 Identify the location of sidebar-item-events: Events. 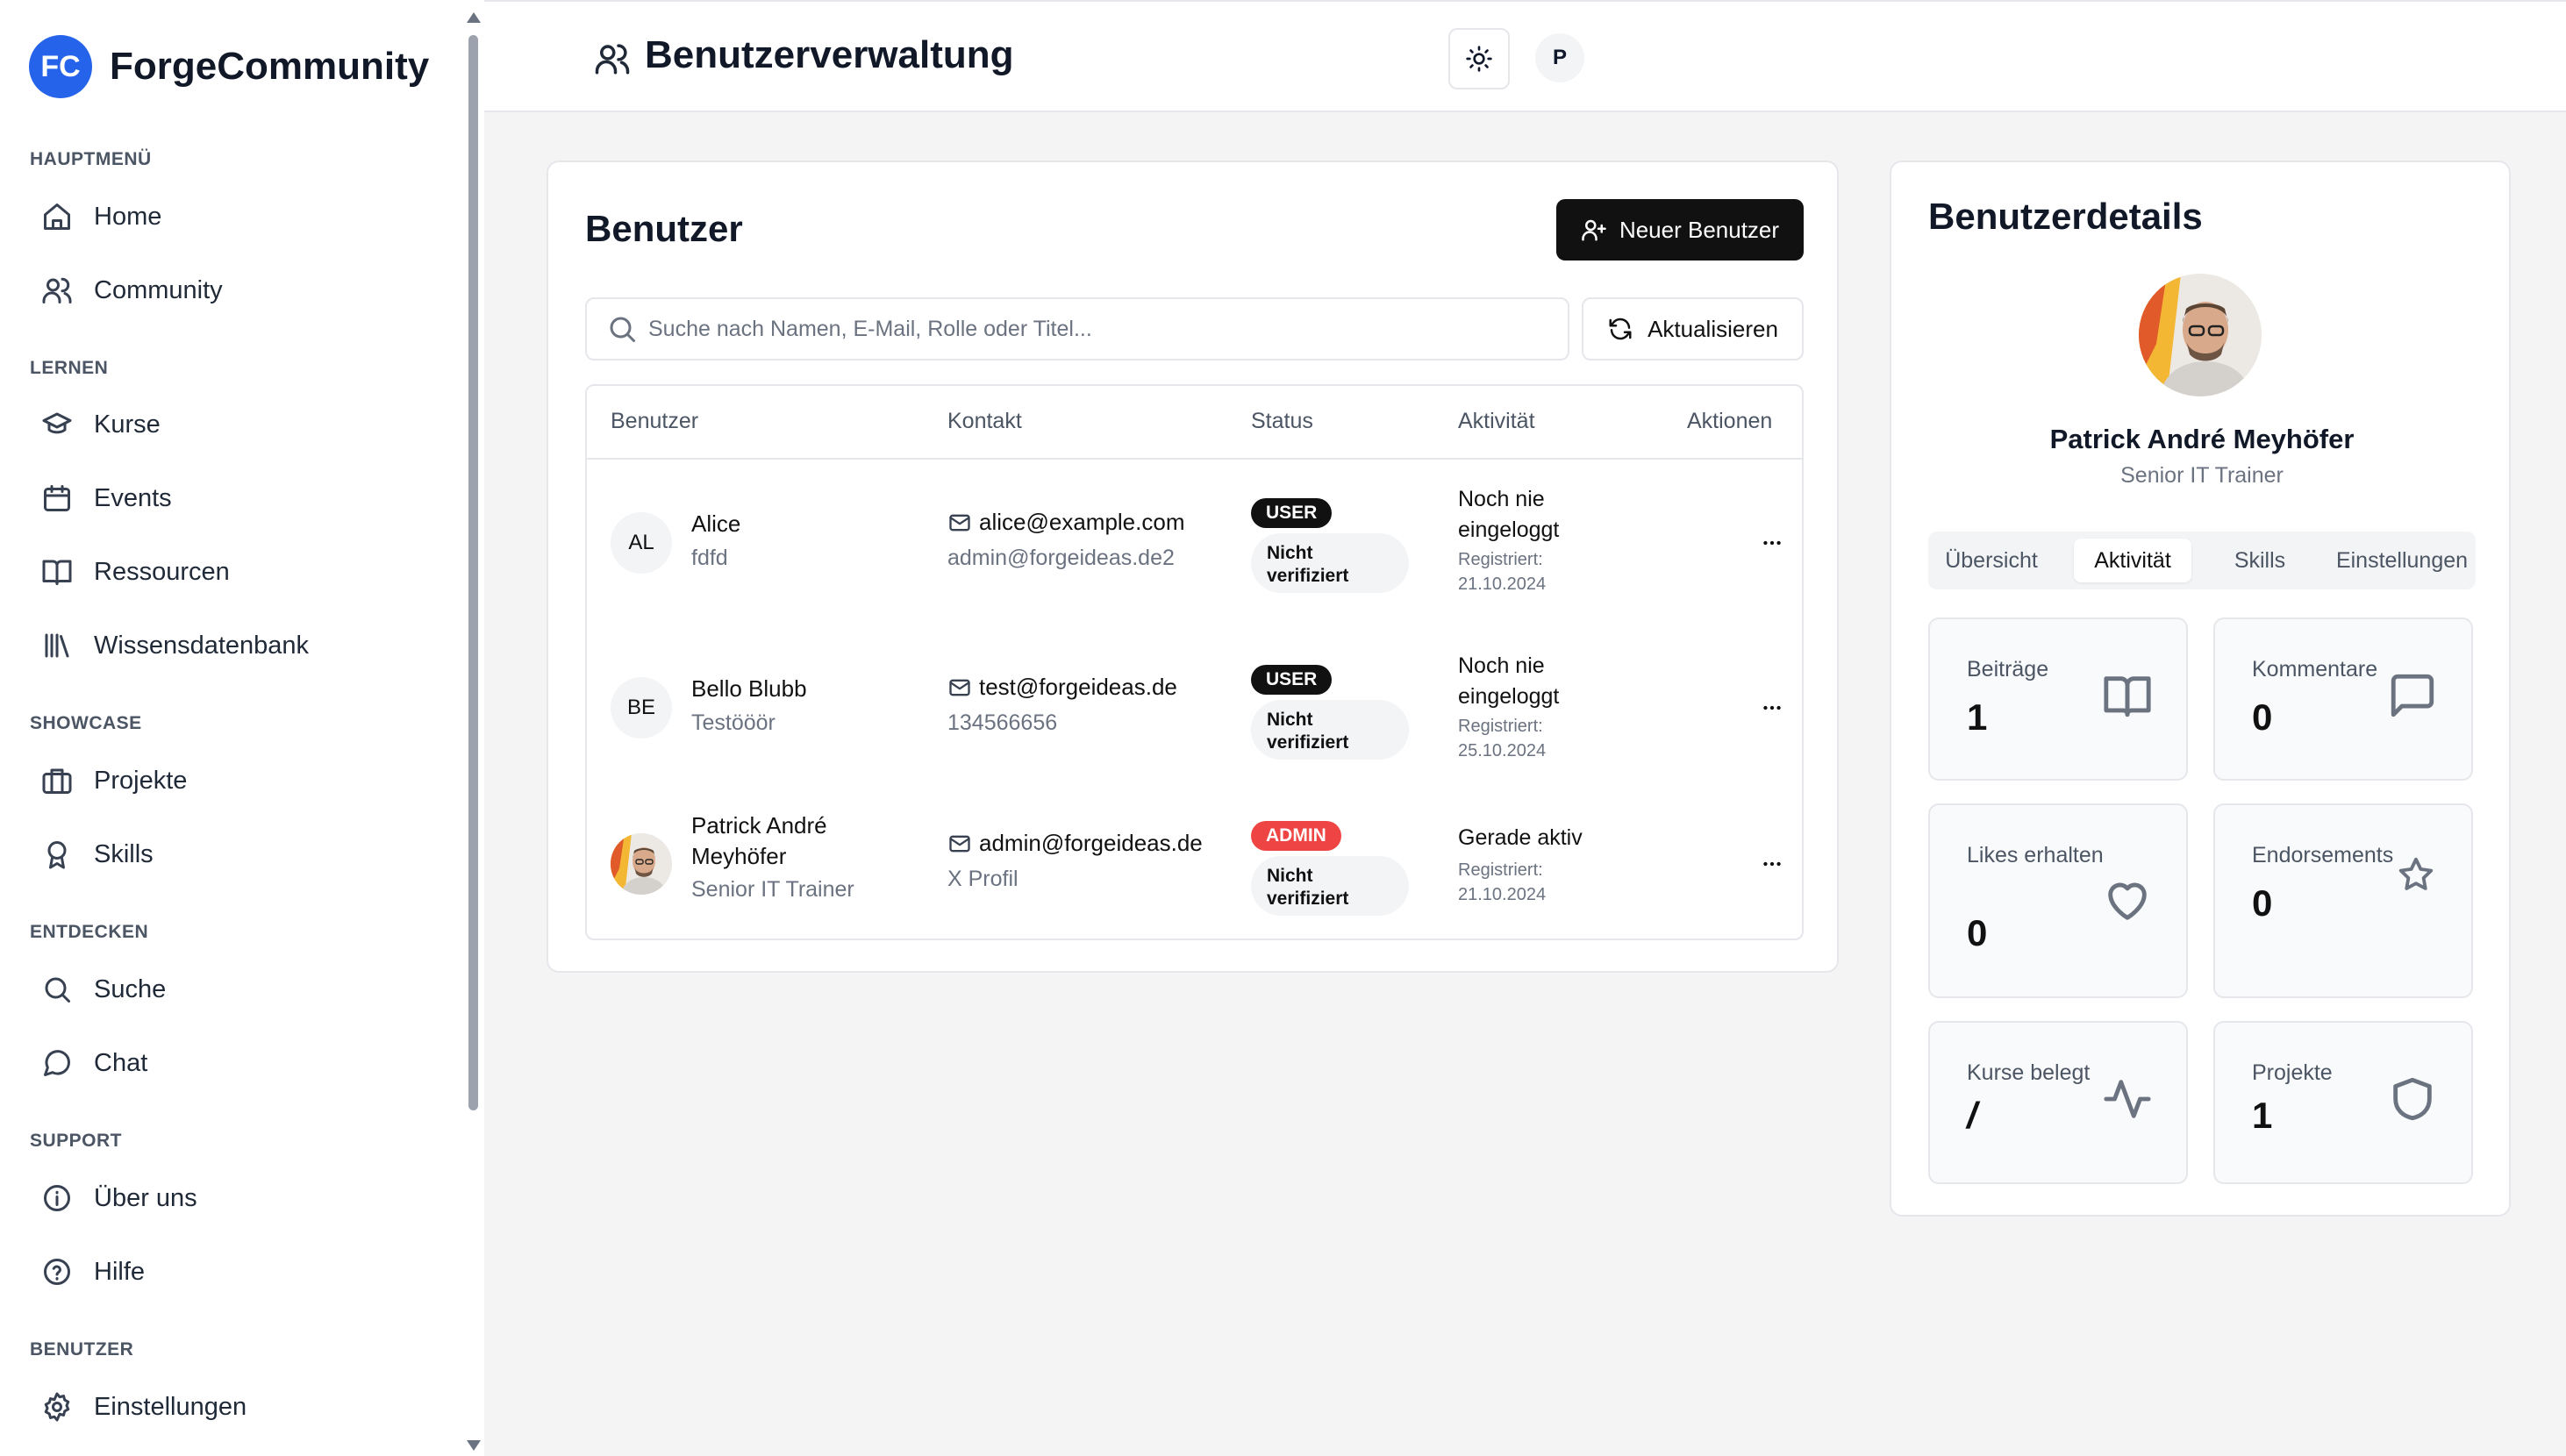
(239, 498).